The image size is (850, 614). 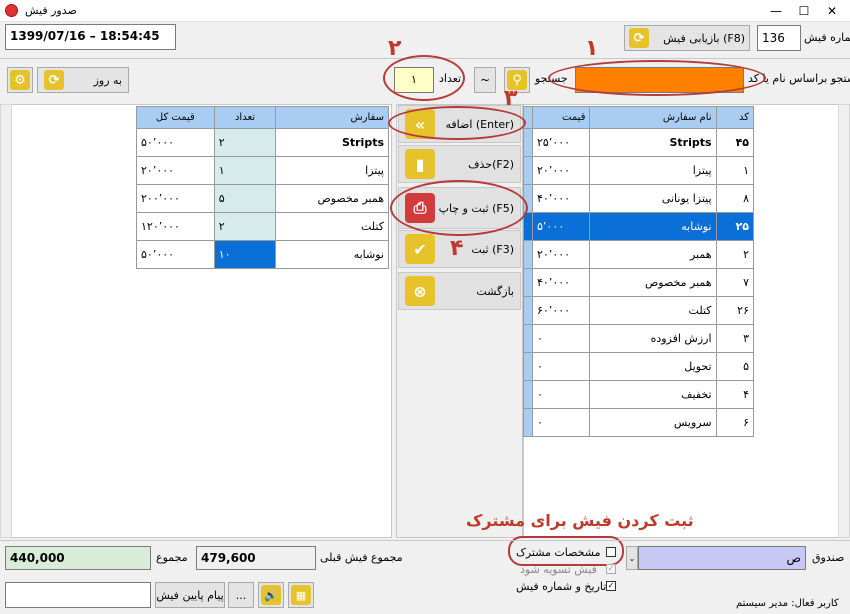 What do you see at coordinates (844, 321) in the screenshot?
I see `menu-scrollbar` at bounding box center [844, 321].